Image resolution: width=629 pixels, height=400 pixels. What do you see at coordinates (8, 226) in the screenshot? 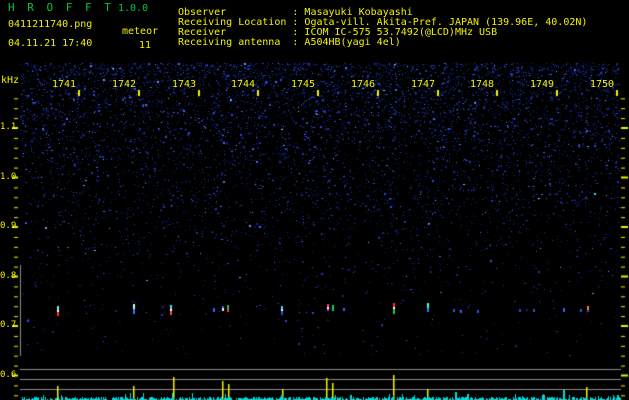
I see `freq-tick-label: 0.9` at bounding box center [8, 226].